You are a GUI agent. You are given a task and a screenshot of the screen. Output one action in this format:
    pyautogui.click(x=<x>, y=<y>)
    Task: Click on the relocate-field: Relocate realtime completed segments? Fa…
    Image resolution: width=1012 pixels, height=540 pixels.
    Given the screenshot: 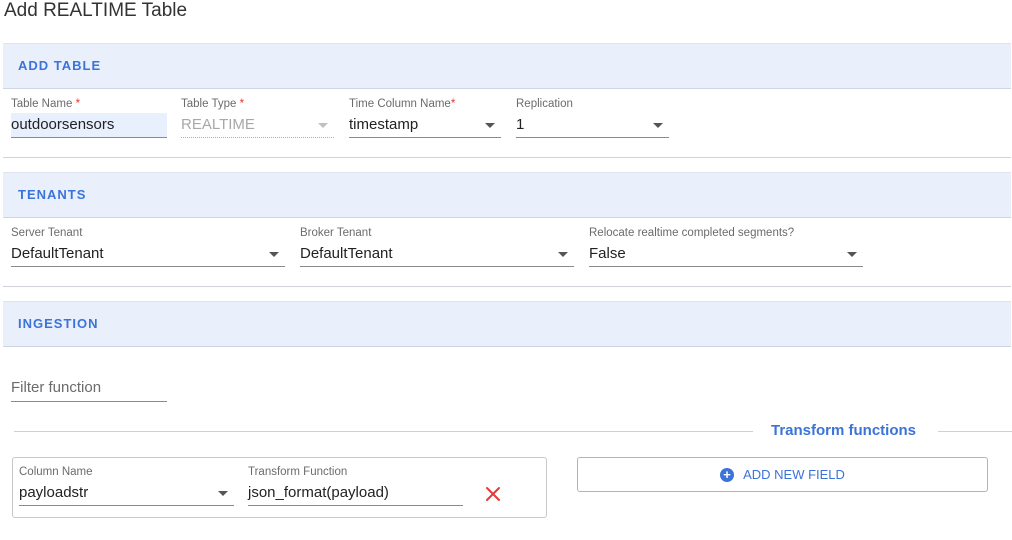 What is the action you would take?
    pyautogui.click(x=726, y=247)
    